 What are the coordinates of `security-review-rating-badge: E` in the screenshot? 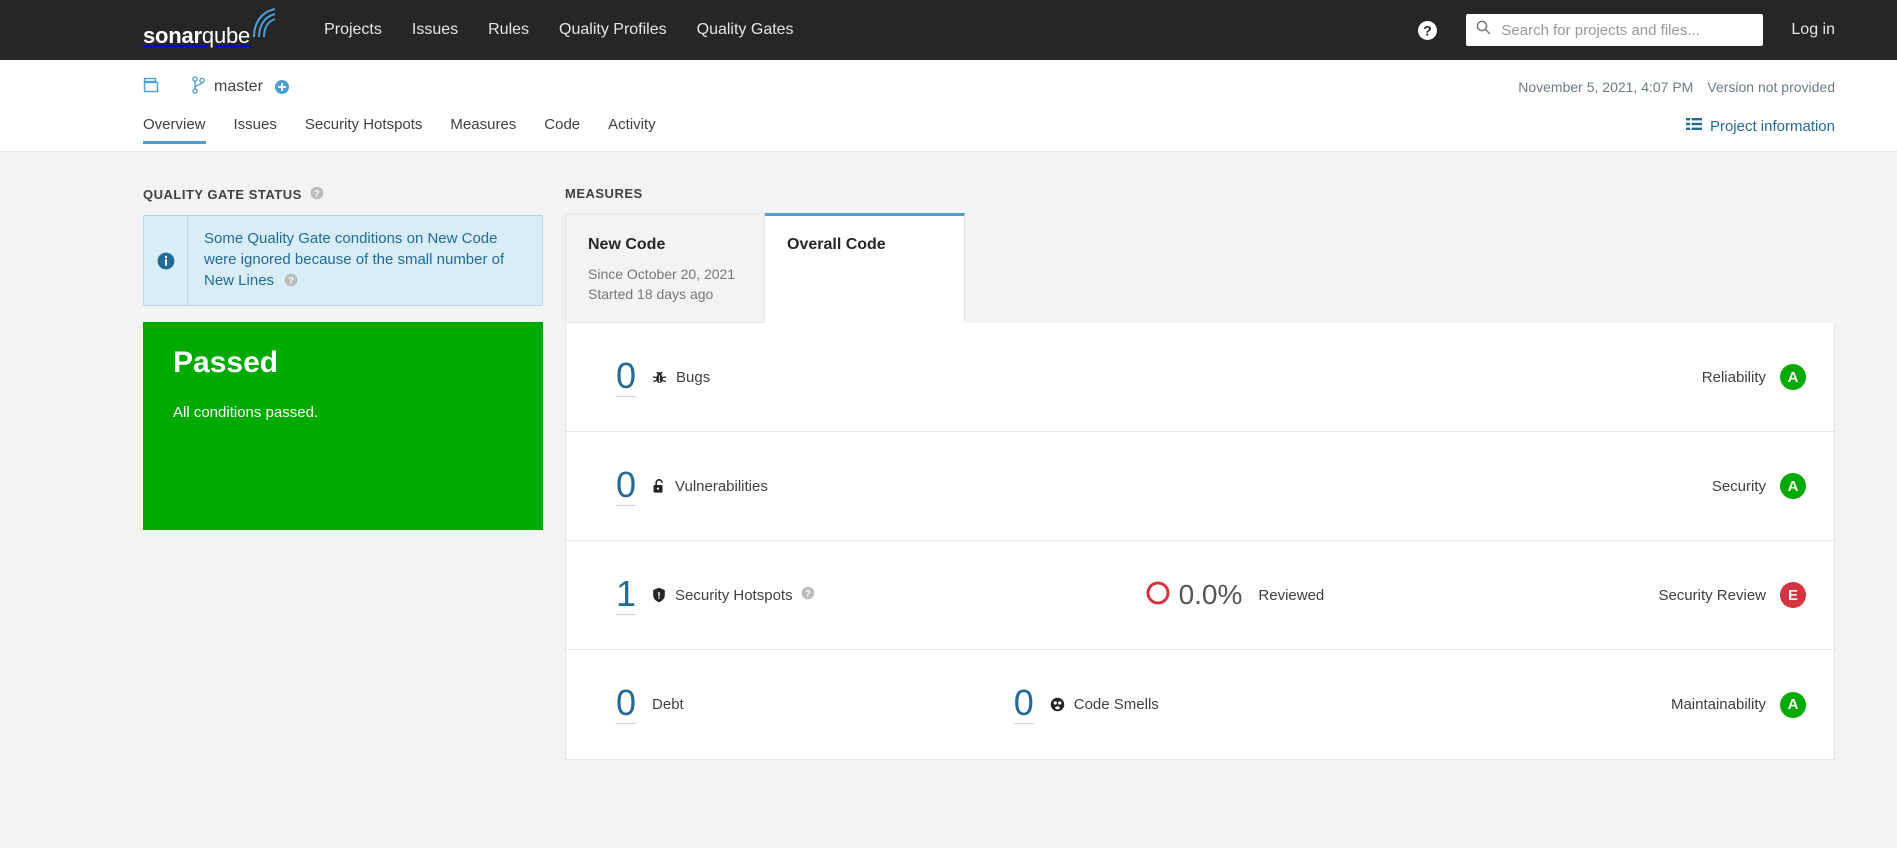 It's located at (1793, 595).